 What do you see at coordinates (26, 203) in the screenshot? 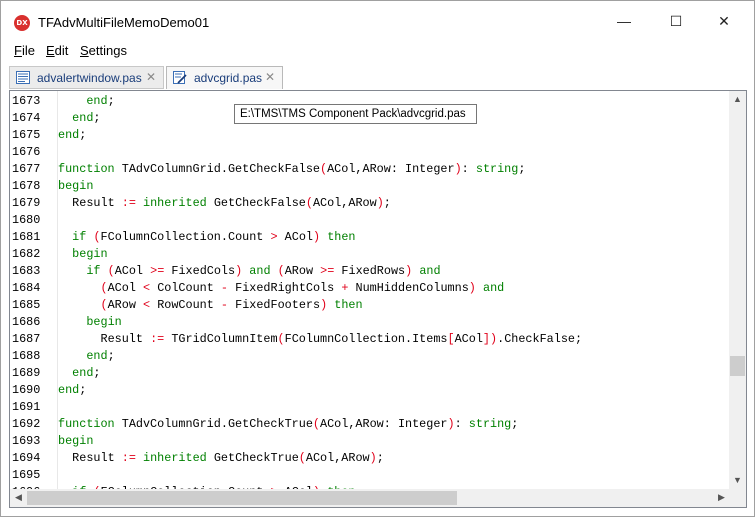
I see `line-number: 1679` at bounding box center [26, 203].